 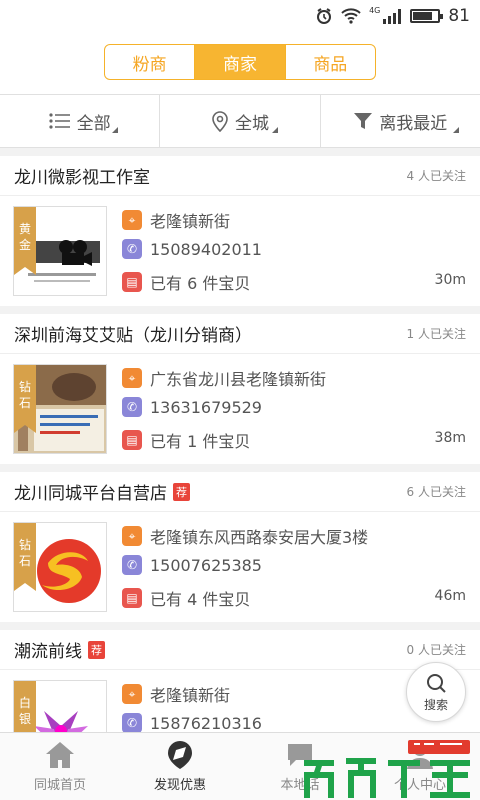 I want to click on shop-phone: 15876210316, so click(x=206, y=723).